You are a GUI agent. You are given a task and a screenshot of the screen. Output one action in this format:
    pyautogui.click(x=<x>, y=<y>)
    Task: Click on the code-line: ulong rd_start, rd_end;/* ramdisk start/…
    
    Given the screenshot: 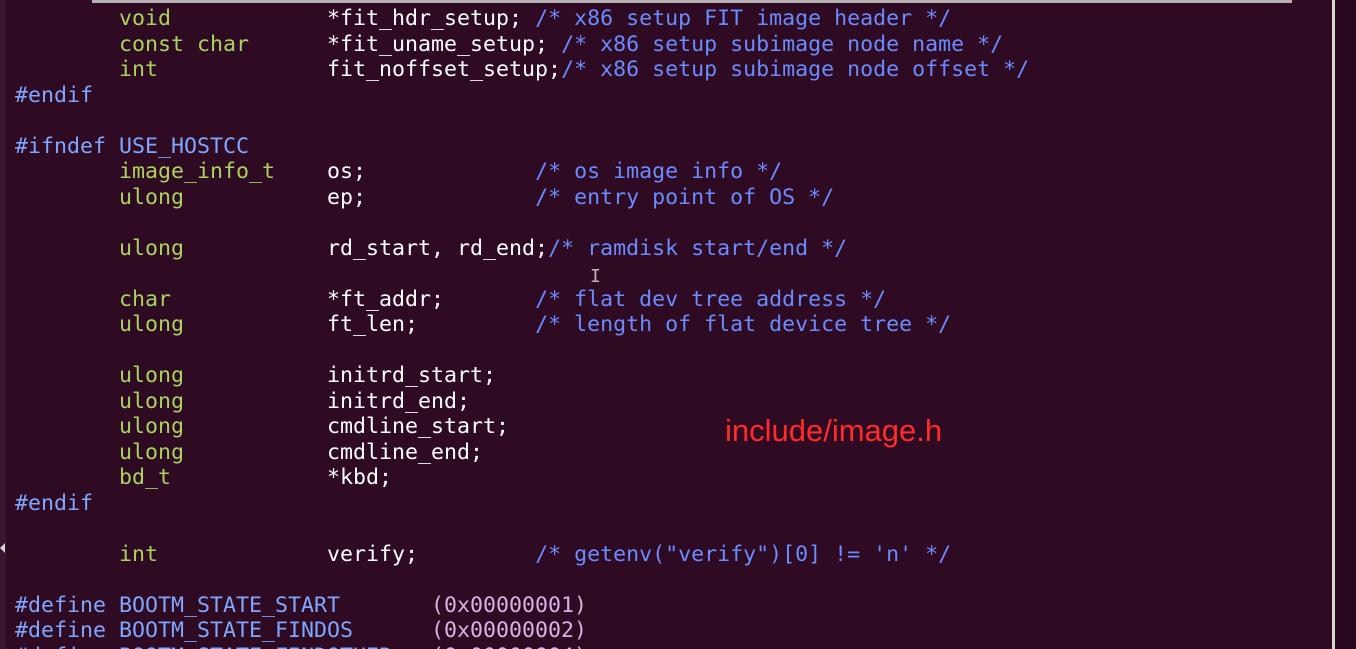 What is the action you would take?
    pyautogui.click(x=522, y=249)
    